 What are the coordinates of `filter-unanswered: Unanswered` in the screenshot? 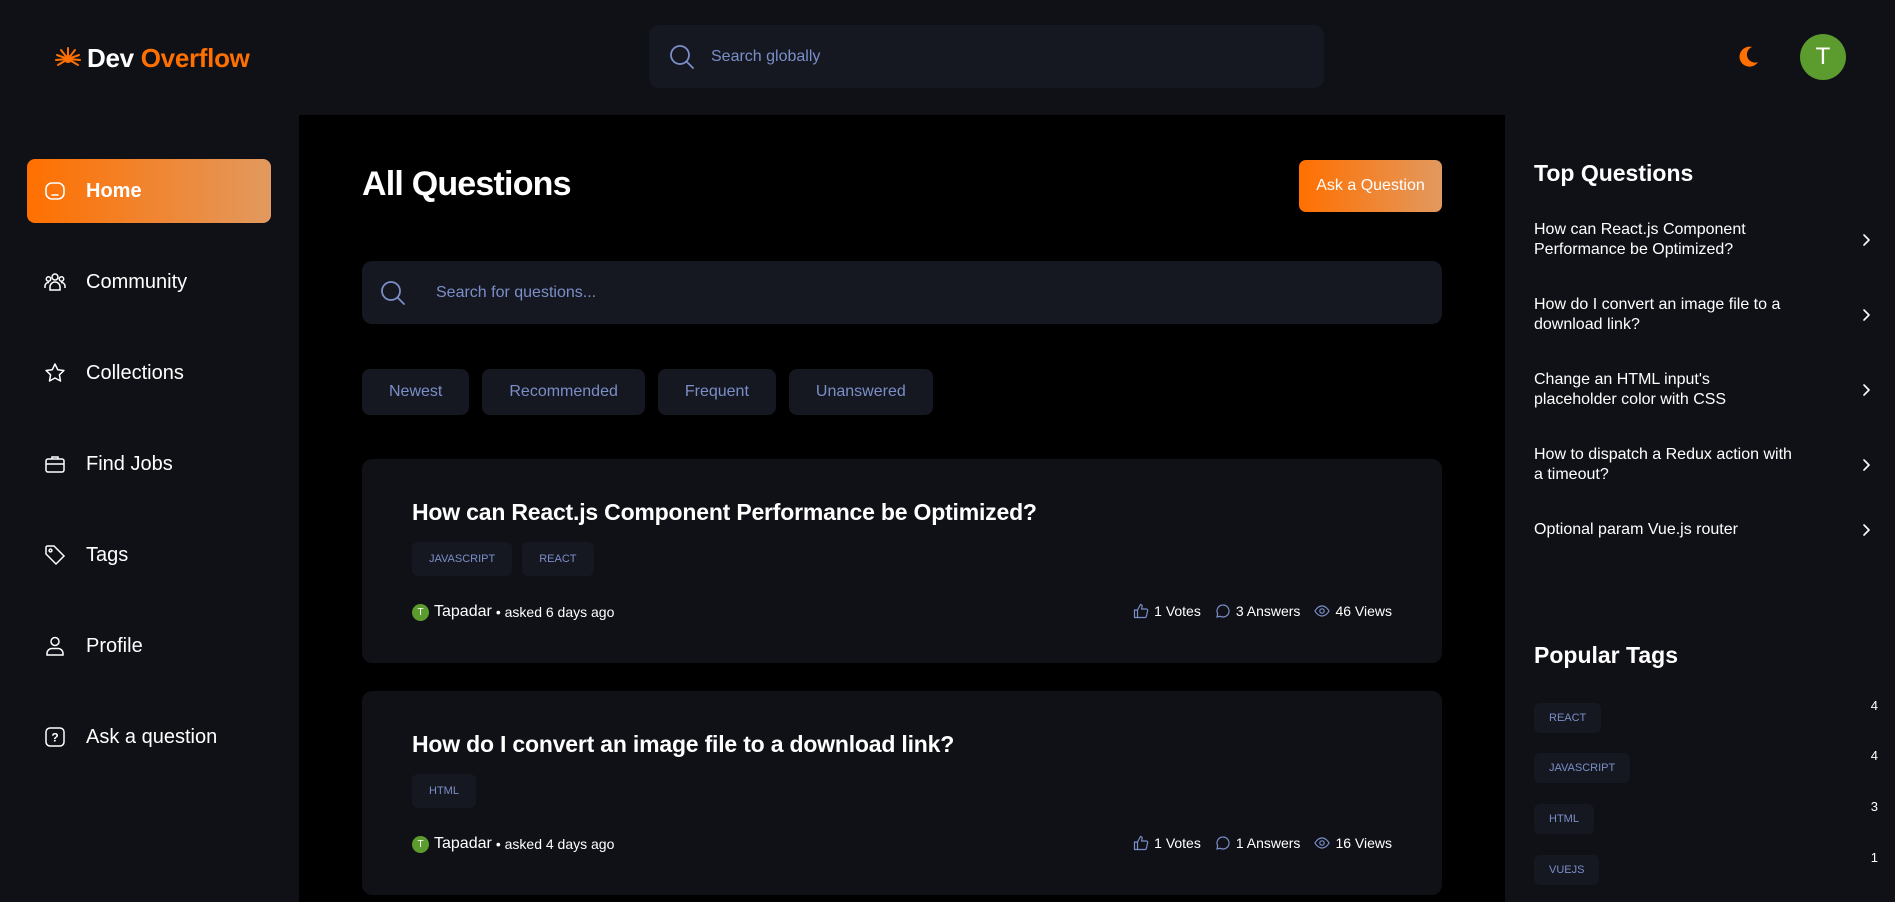 It's located at (860, 392).